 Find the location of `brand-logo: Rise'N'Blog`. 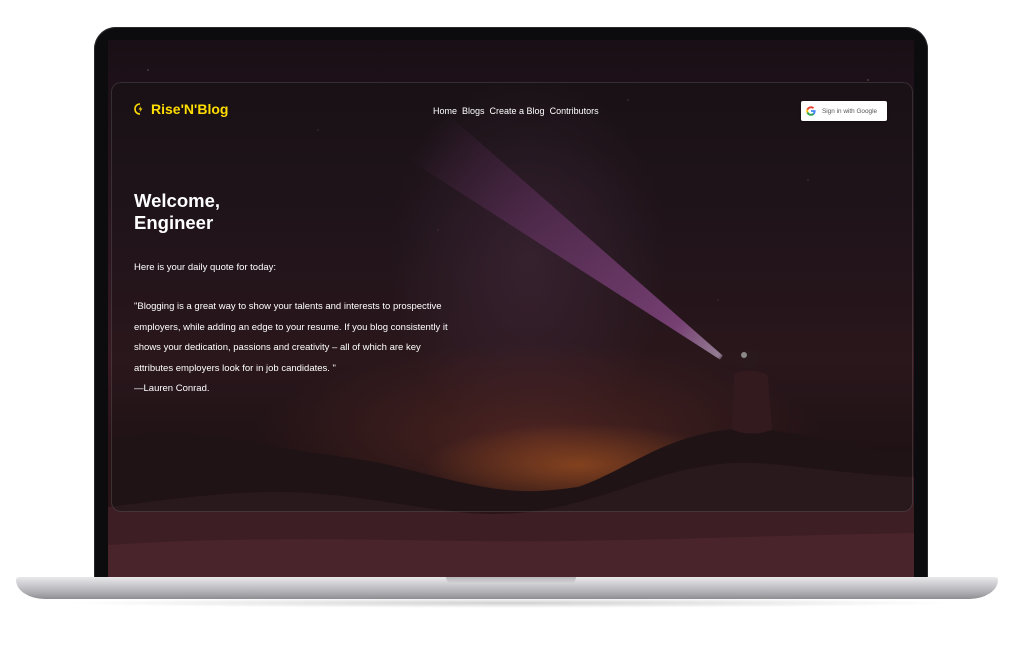

brand-logo: Rise'N'Blog is located at coordinates (181, 109).